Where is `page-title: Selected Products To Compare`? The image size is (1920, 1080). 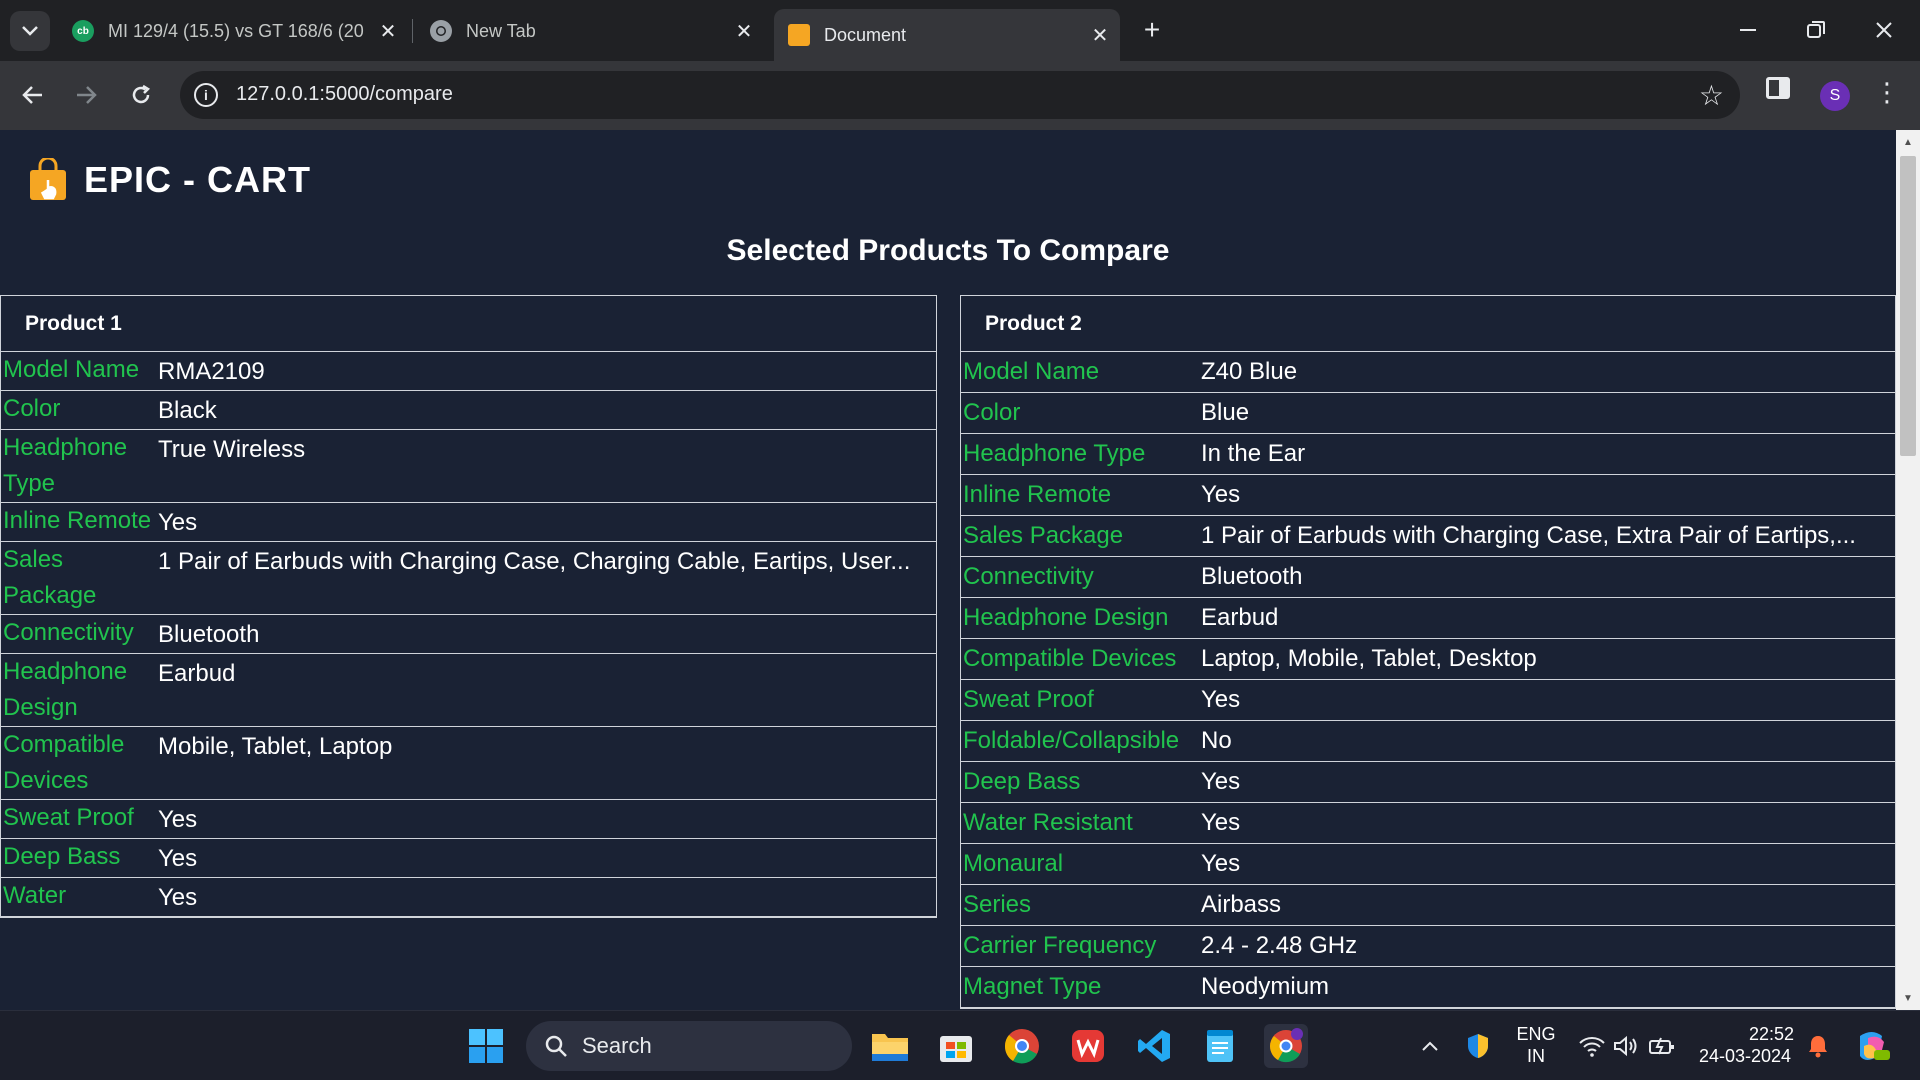
page-title: Selected Products To Compare is located at coordinates (948, 250).